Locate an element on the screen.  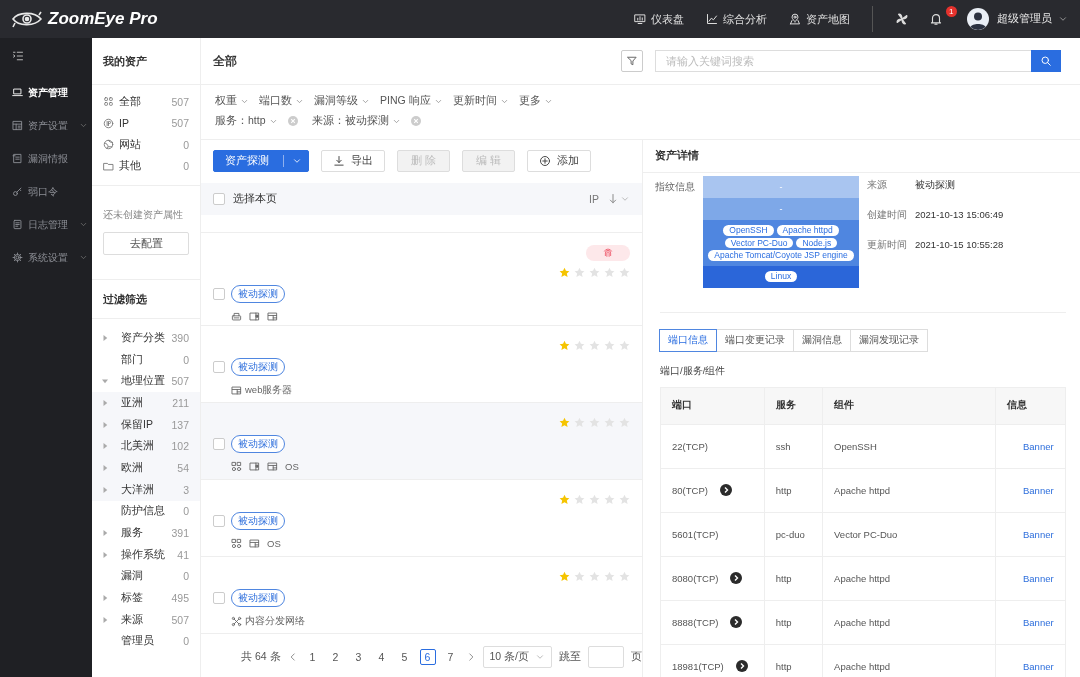
category-label: 其他 is located at coordinates (130, 166).